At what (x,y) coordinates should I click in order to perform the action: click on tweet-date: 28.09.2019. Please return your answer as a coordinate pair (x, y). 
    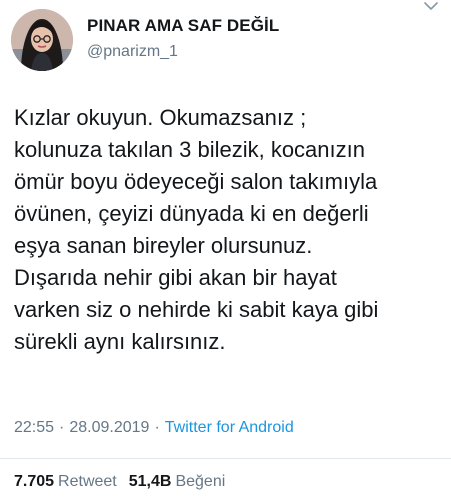
    Looking at the image, I should click on (109, 427).